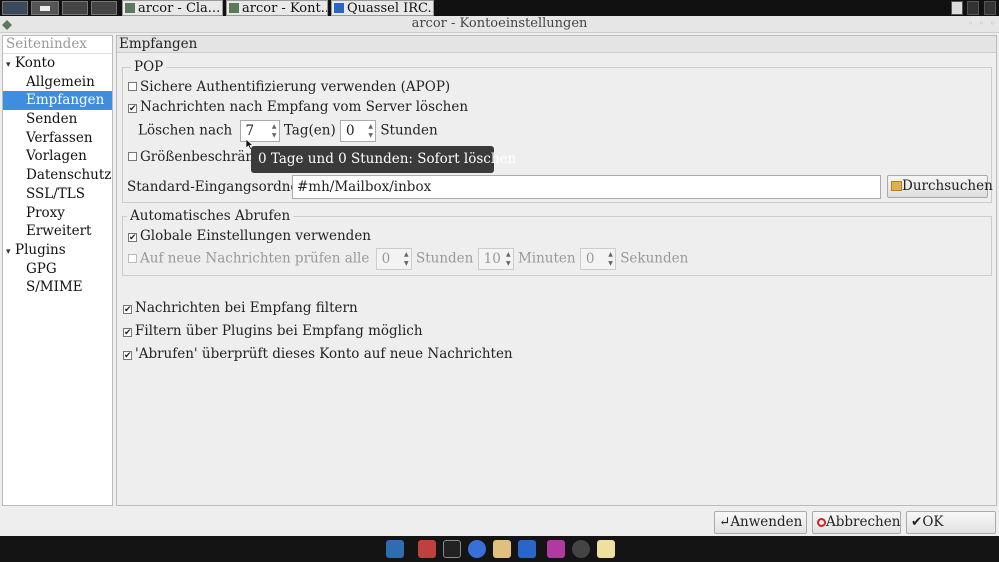  Describe the element at coordinates (57, 45) in the screenshot. I see `sidebar-header: Seitenindex` at that location.